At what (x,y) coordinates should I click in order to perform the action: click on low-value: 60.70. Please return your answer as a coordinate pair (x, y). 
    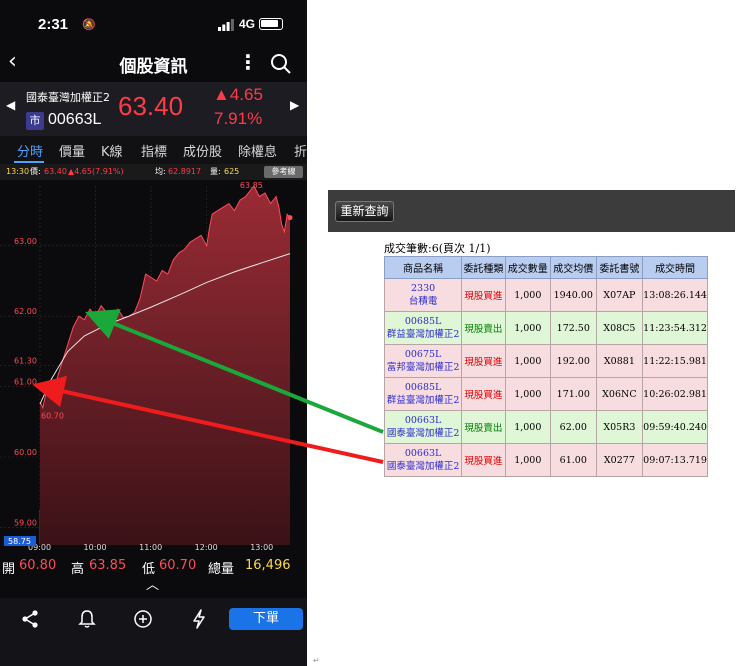
    Looking at the image, I should click on (178, 565).